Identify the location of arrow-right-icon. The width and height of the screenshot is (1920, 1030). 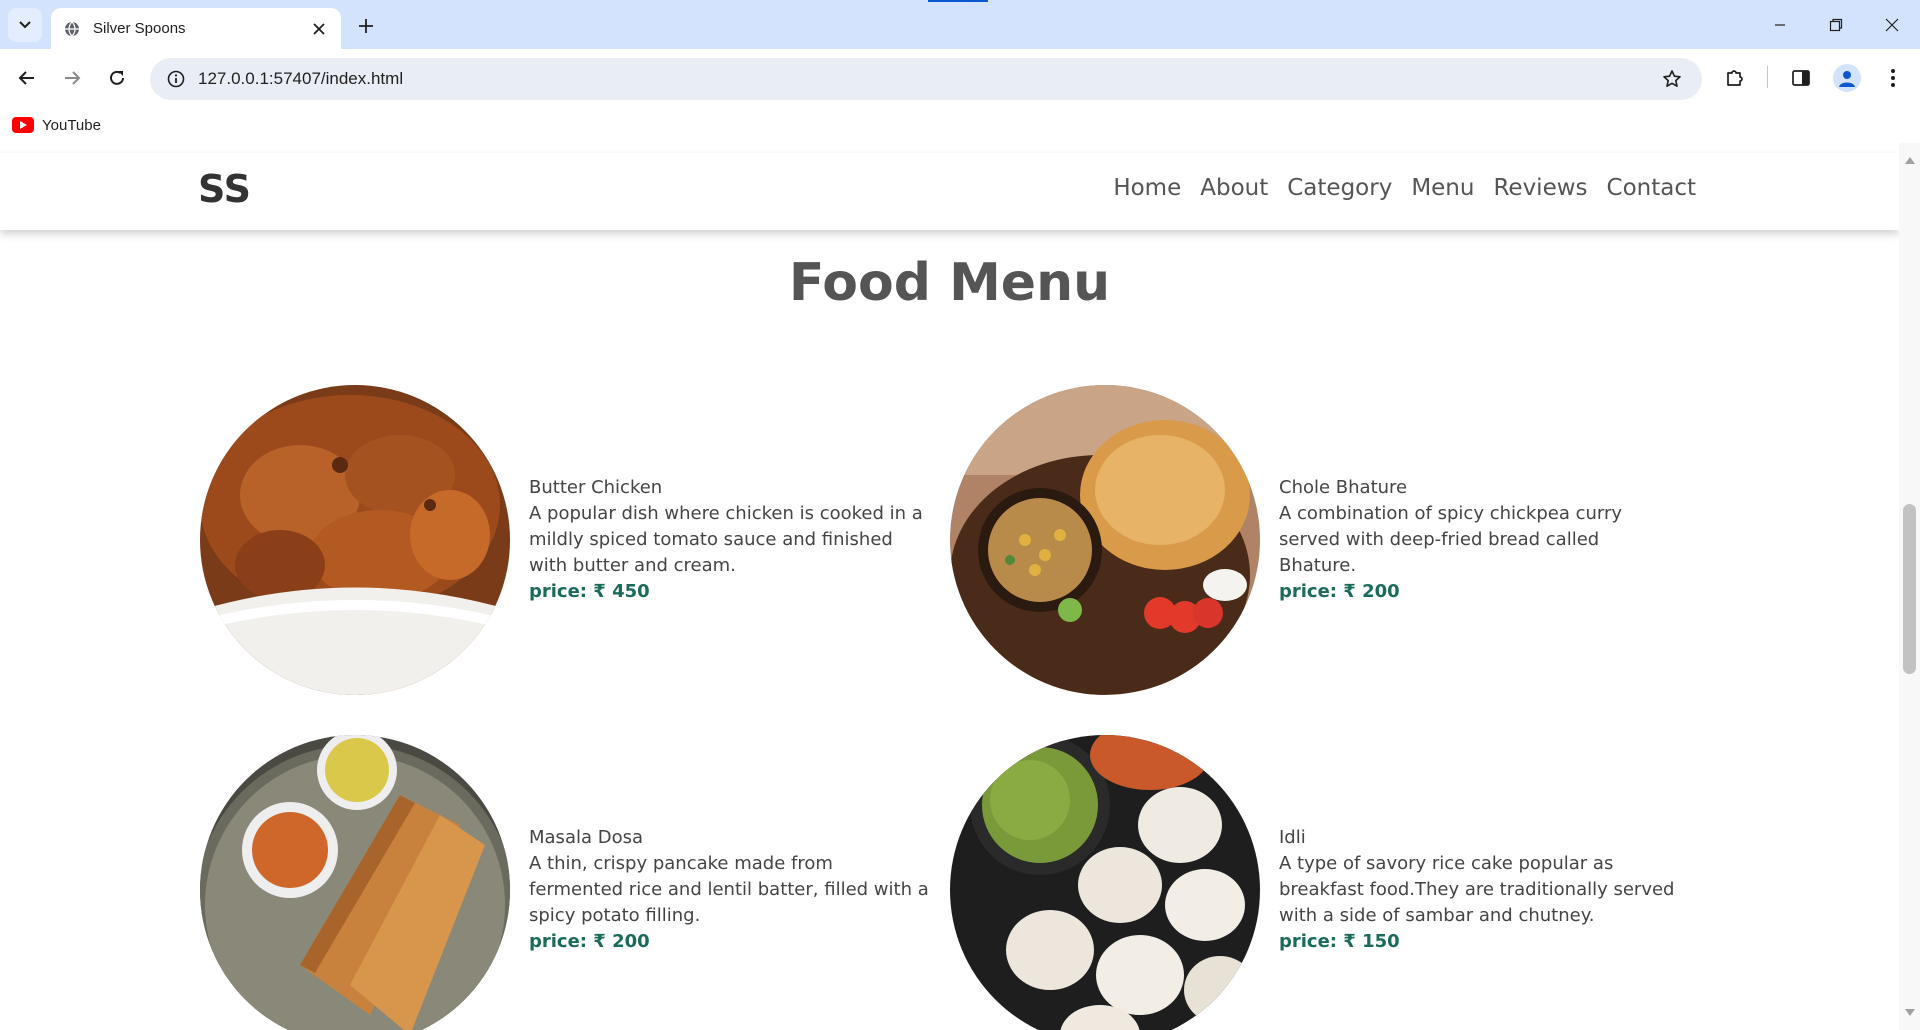
(73, 78).